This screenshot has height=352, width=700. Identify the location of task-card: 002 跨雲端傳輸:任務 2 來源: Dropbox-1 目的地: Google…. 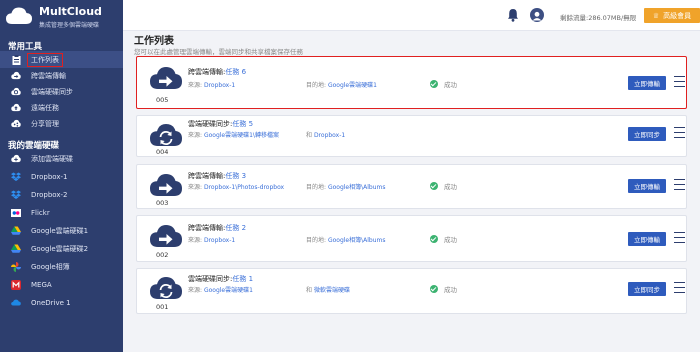
(411, 238).